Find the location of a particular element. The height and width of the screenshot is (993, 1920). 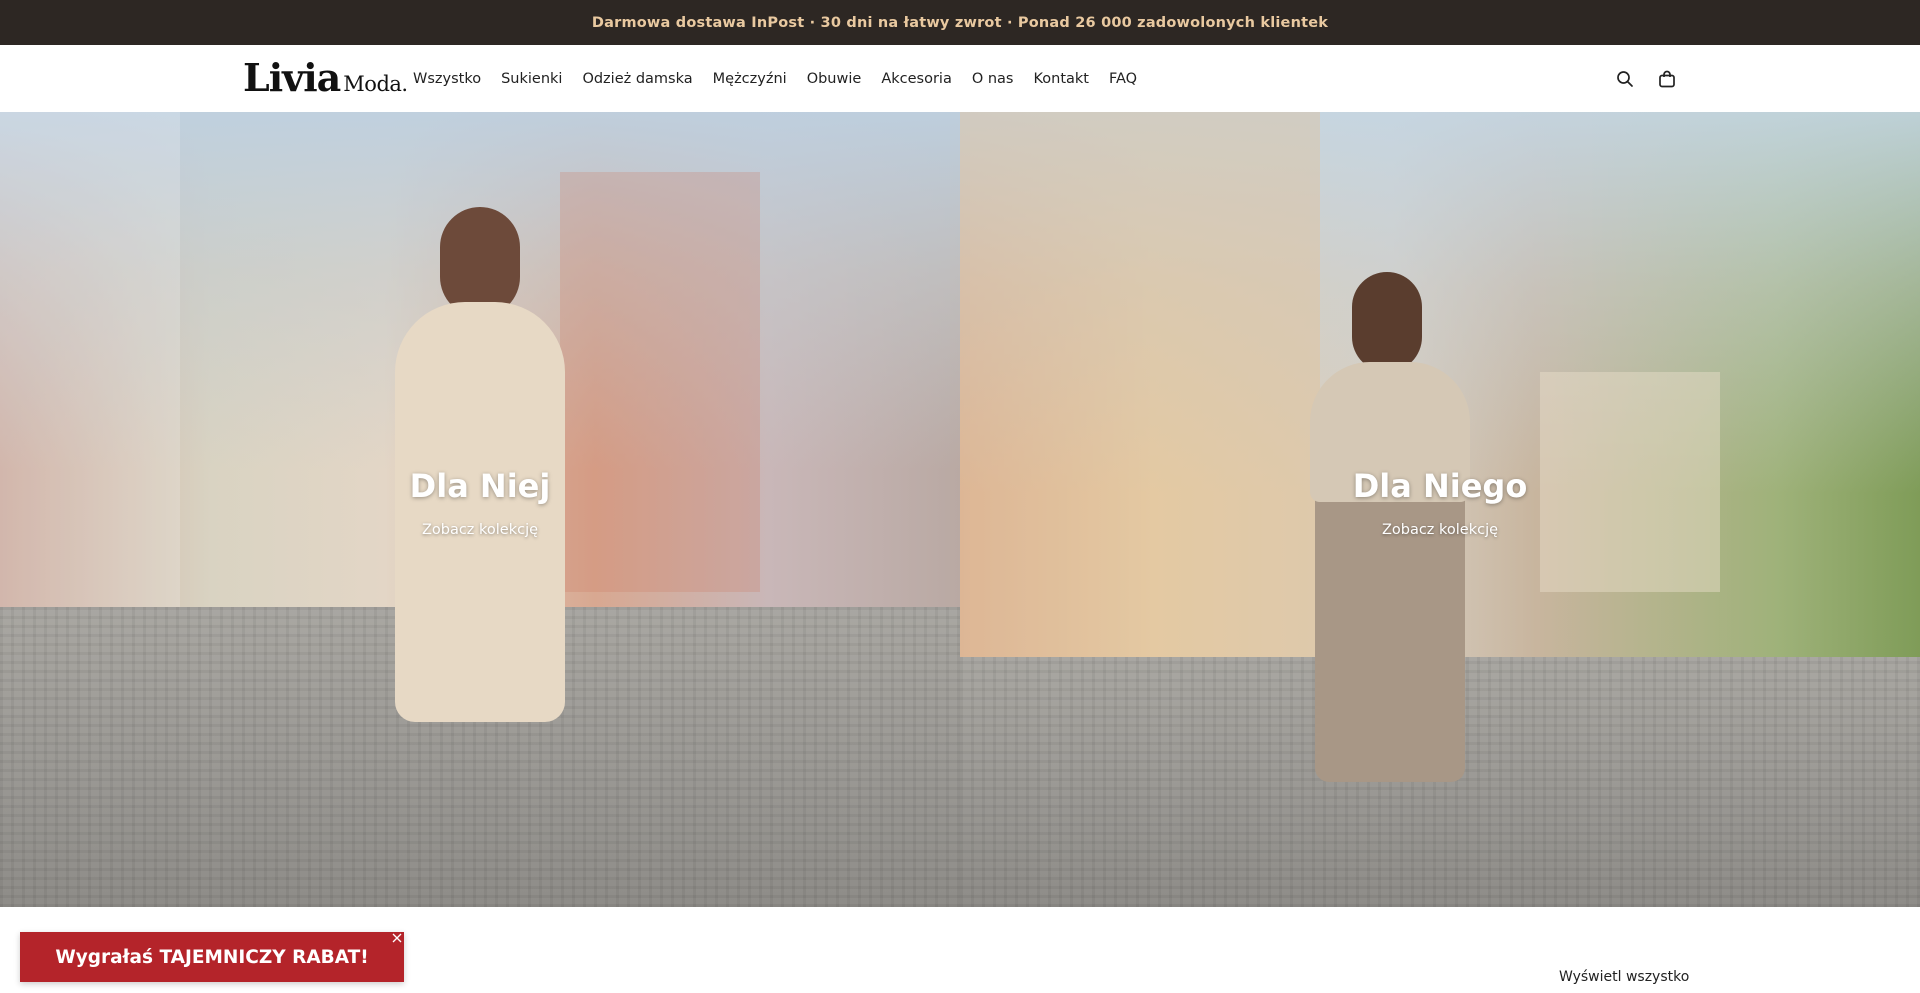

nav-item-kontakt: Kontakt is located at coordinates (1061, 79).